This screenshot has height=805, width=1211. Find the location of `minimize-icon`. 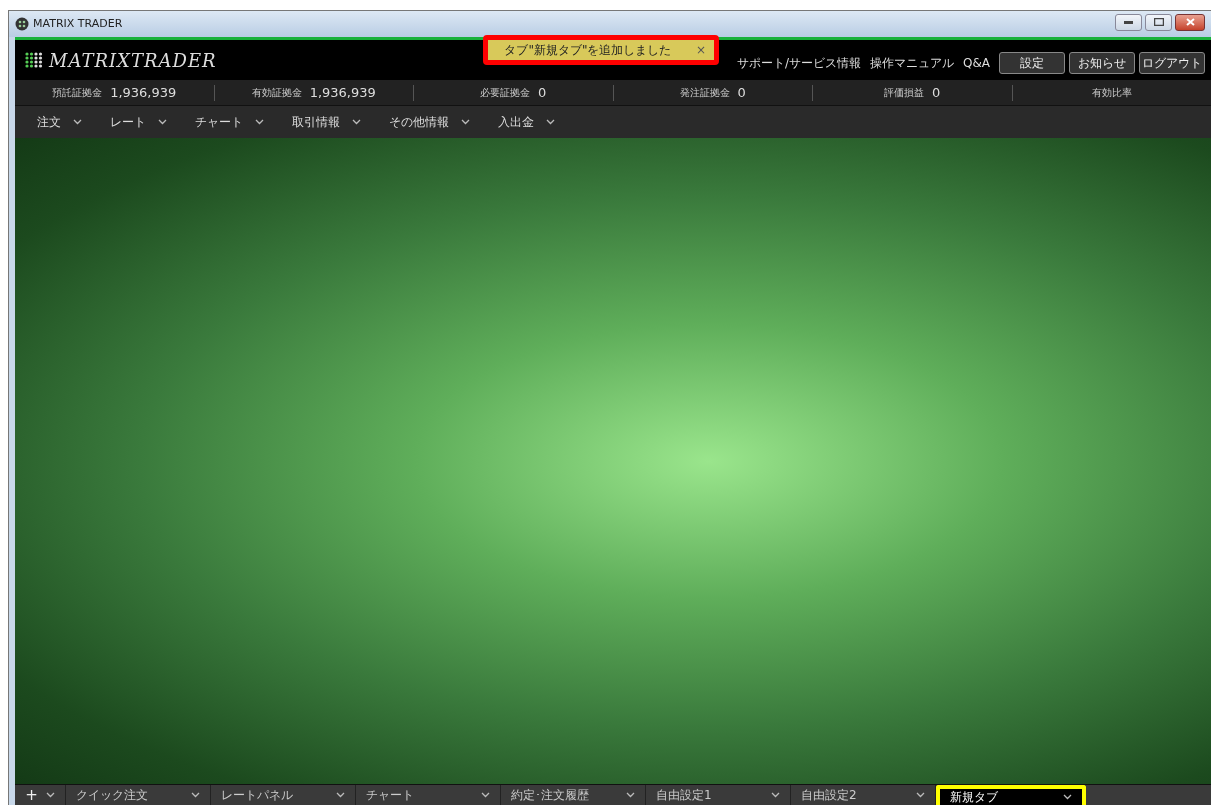

minimize-icon is located at coordinates (1128, 22).